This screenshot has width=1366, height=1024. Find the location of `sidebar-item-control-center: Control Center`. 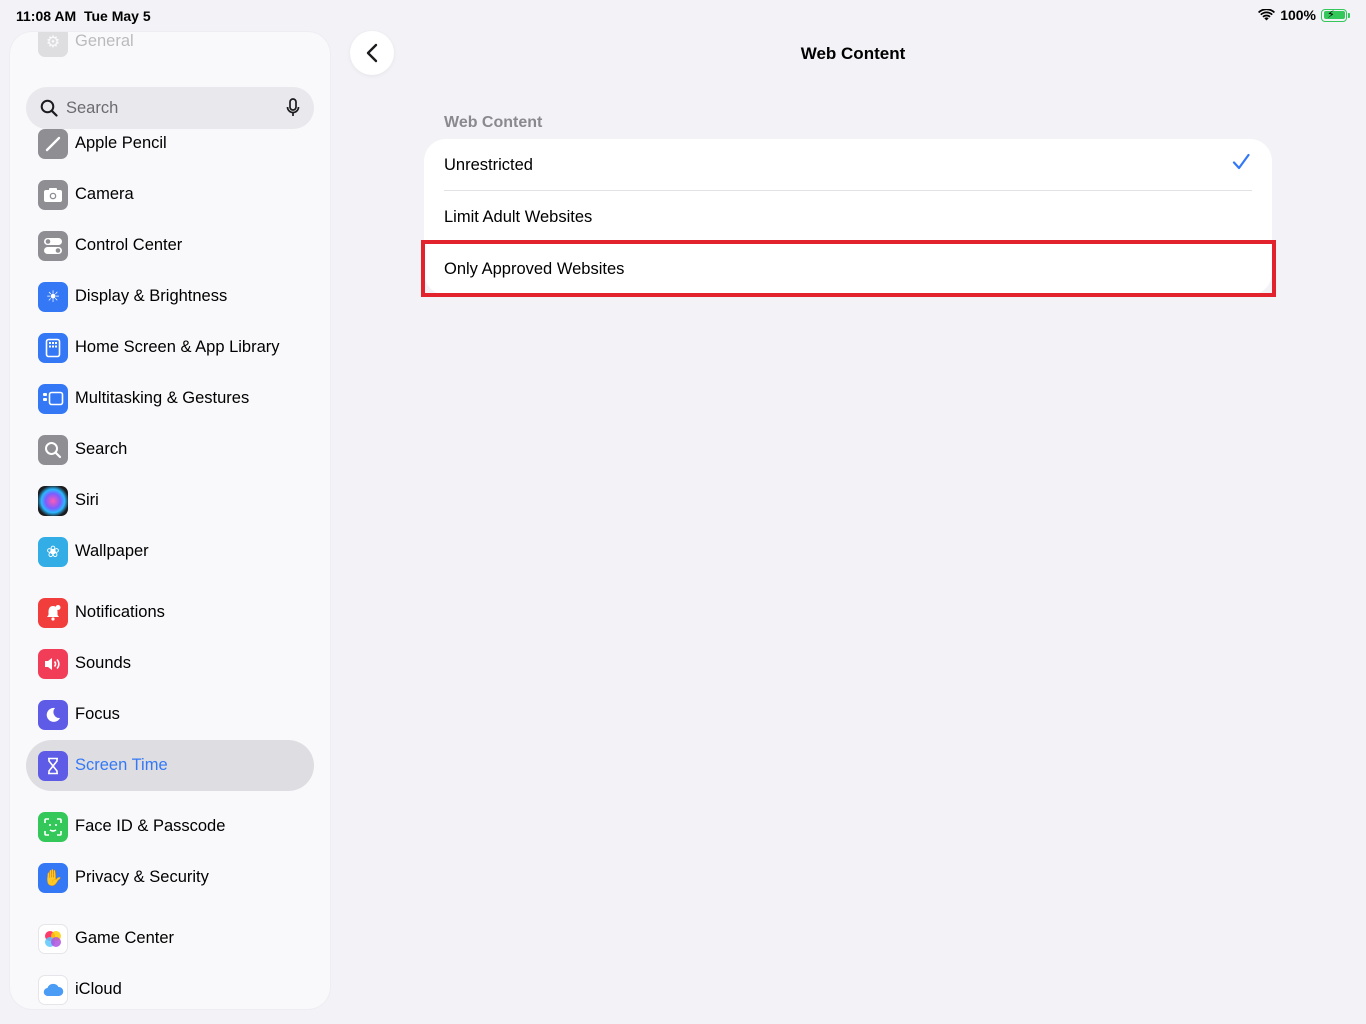

sidebar-item-control-center: Control Center is located at coordinates (170, 245).